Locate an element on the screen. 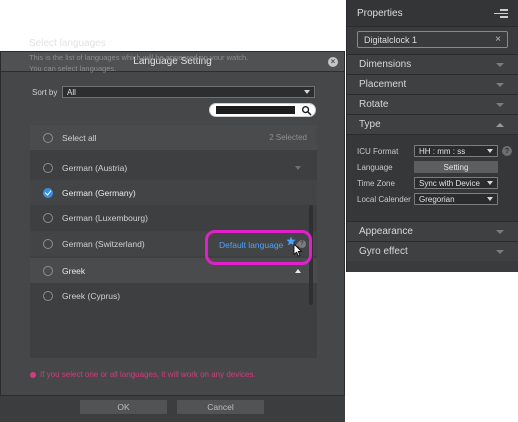  select-all-radio is located at coordinates (48, 137).